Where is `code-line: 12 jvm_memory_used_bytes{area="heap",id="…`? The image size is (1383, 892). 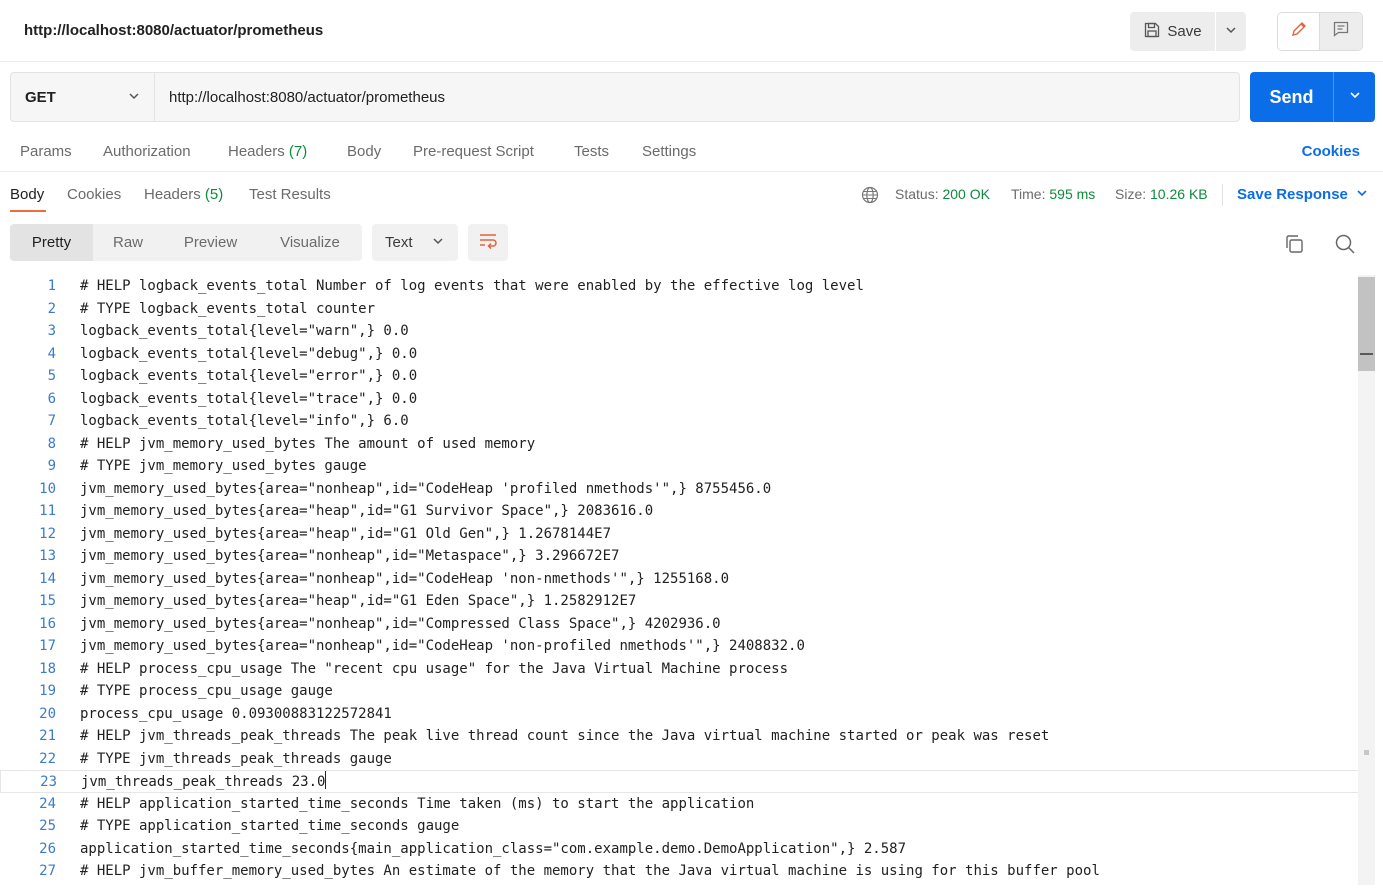
code-line: 12 jvm_memory_used_bytes{area="heap",id="… is located at coordinates (680, 534).